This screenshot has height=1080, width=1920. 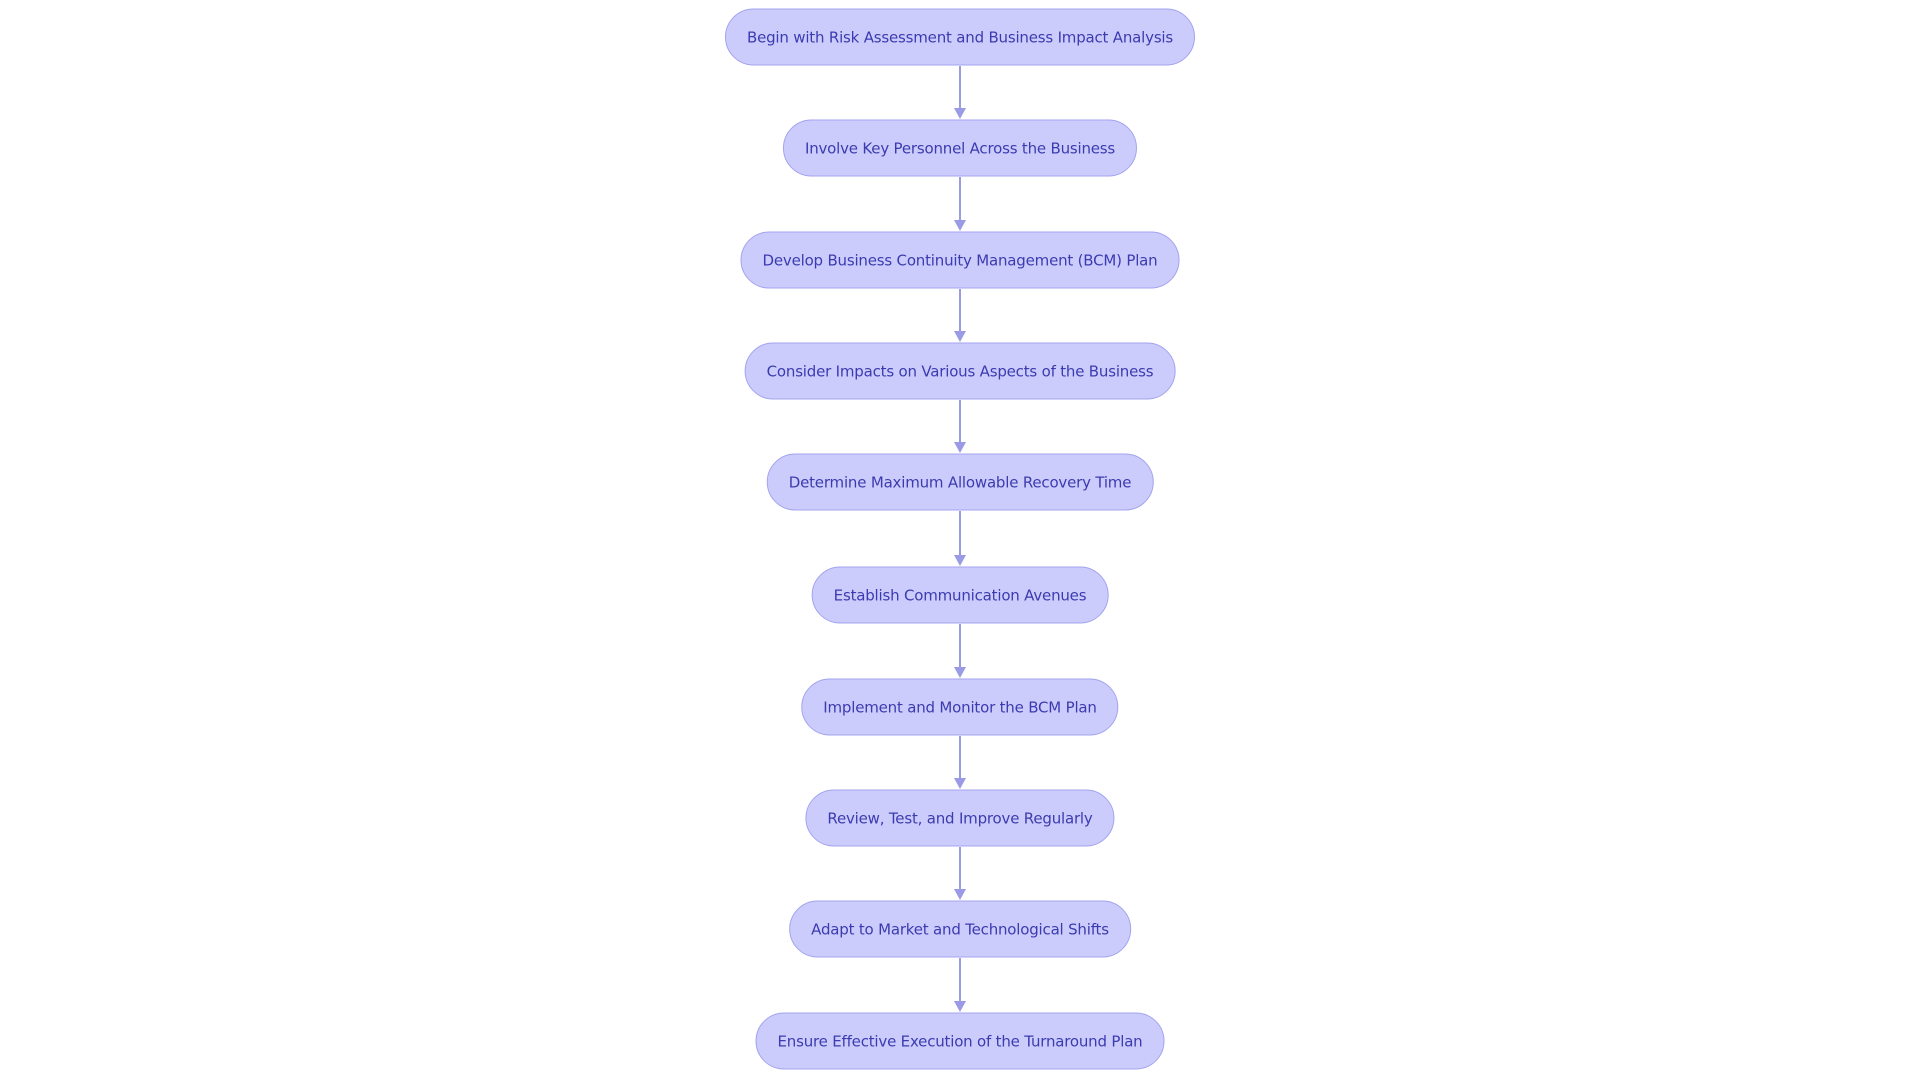 What do you see at coordinates (960, 818) in the screenshot?
I see `flow-node: Review, Test, and Improve Regularly` at bounding box center [960, 818].